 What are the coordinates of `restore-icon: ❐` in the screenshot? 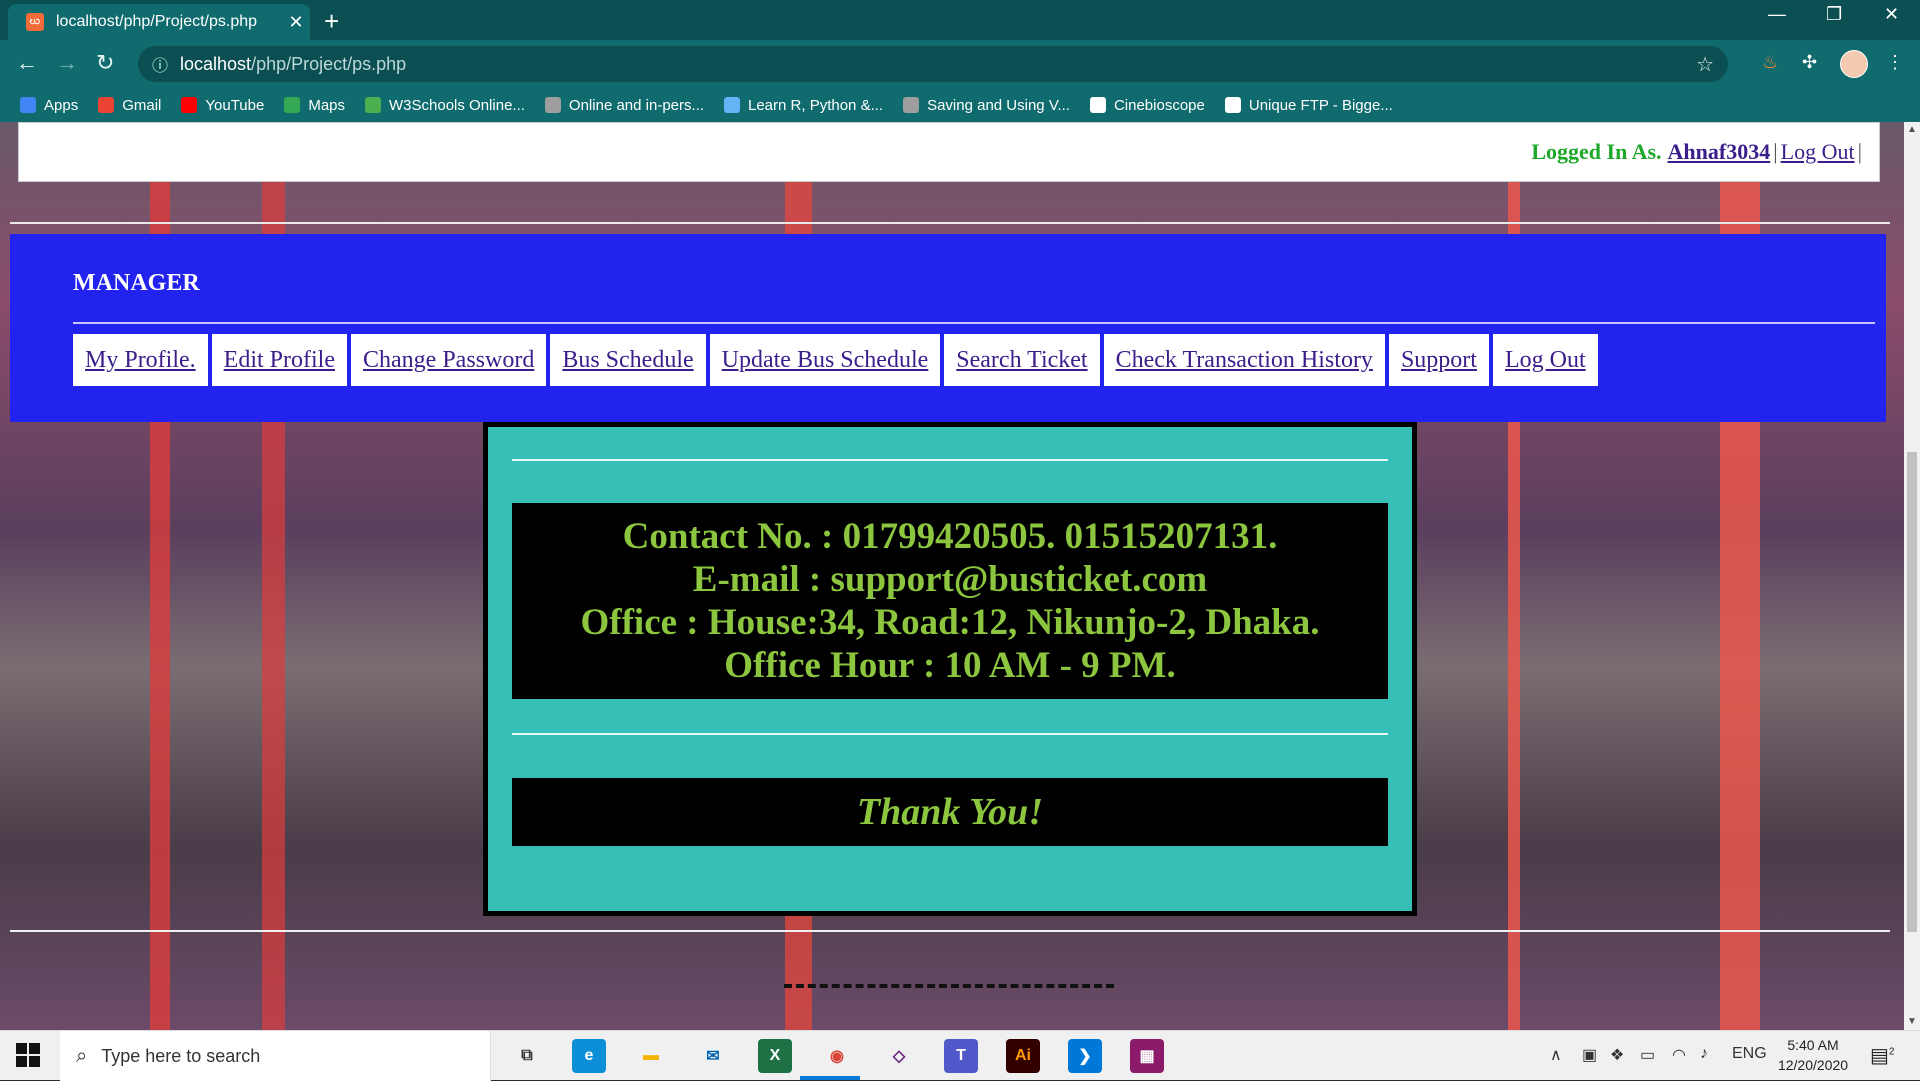 It's located at (1834, 14).